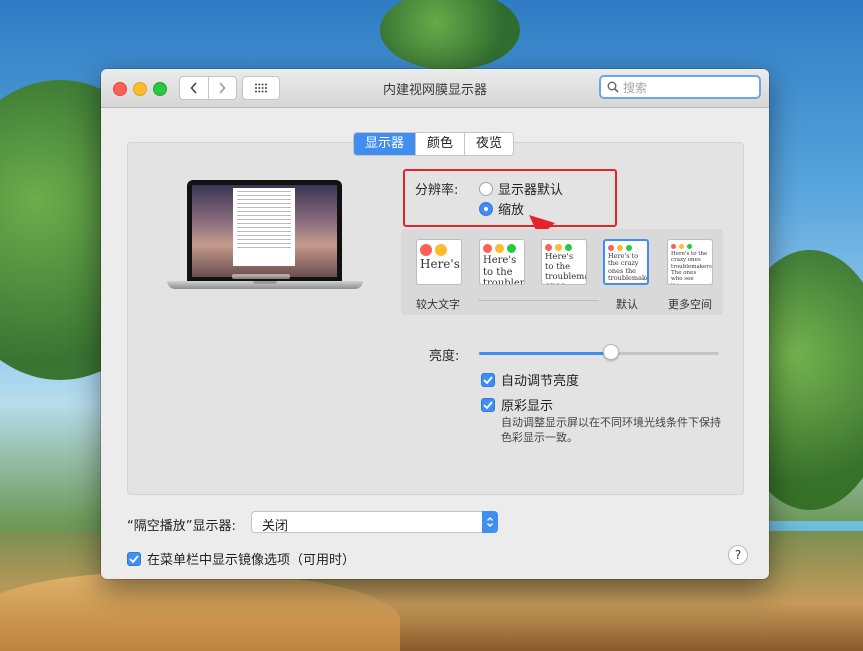  I want to click on select-stepper-button, so click(490, 522).